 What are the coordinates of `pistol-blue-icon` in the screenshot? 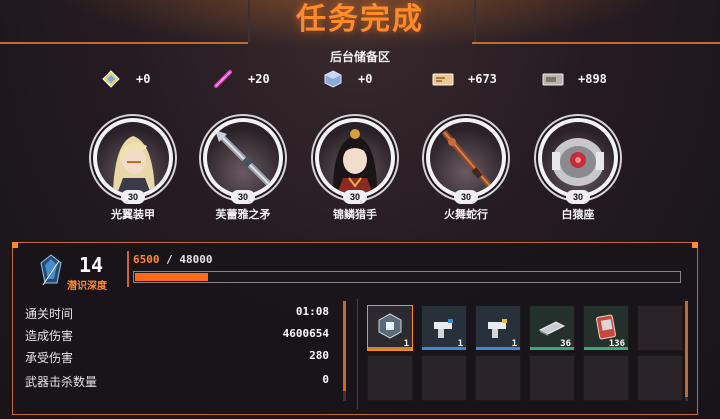 It's located at (443, 328).